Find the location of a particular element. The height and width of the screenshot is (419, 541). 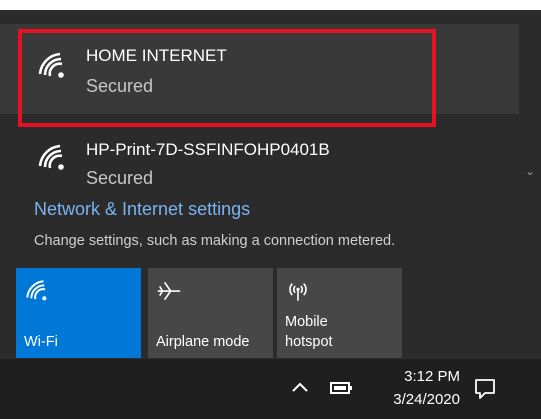

network-settings-link: Network & Internet settings is located at coordinates (142, 209).